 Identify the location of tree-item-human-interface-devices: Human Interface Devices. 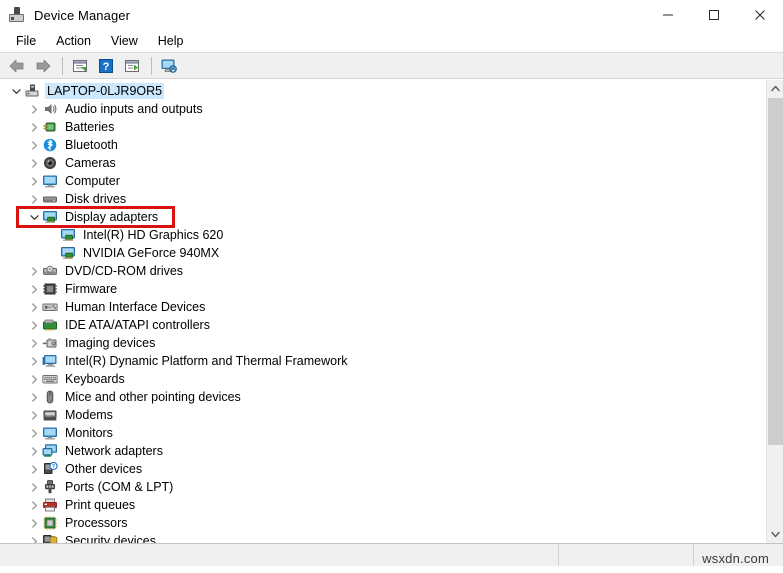
(377, 307).